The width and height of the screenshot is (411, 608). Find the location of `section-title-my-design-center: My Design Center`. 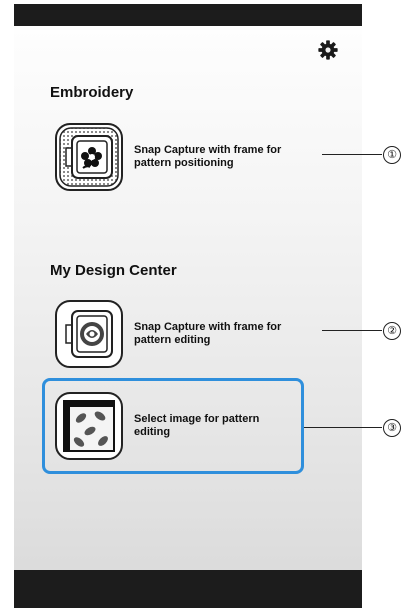

section-title-my-design-center: My Design Center is located at coordinates (113, 270).